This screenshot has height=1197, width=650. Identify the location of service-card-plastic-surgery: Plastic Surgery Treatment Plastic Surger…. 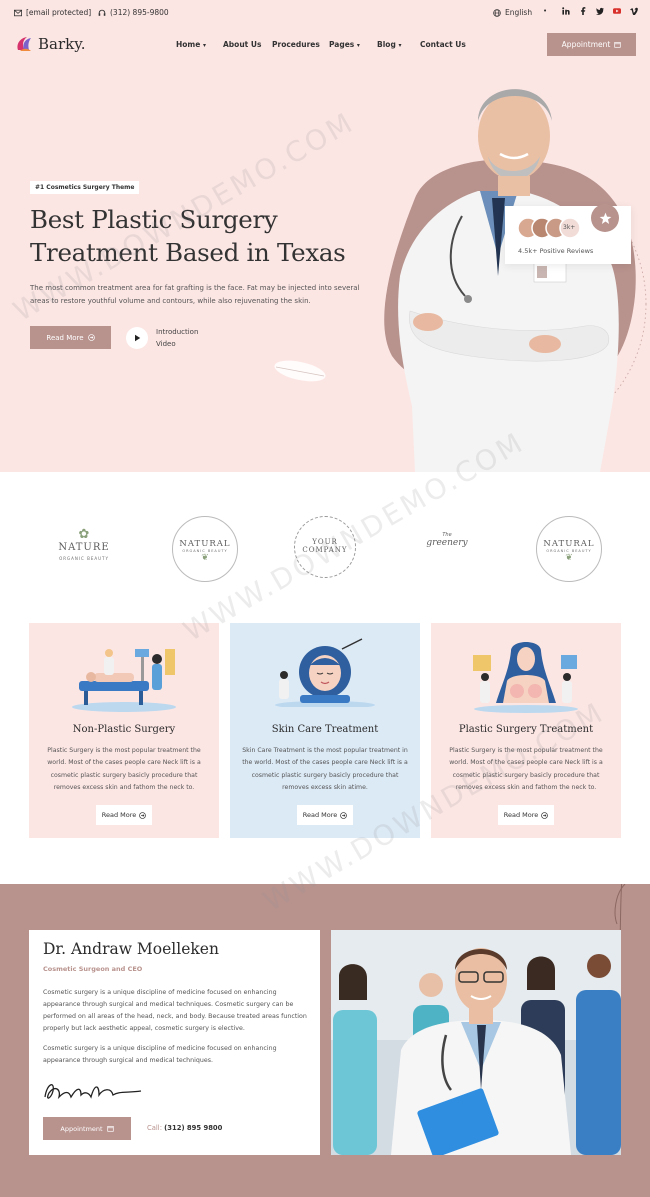
(526, 730).